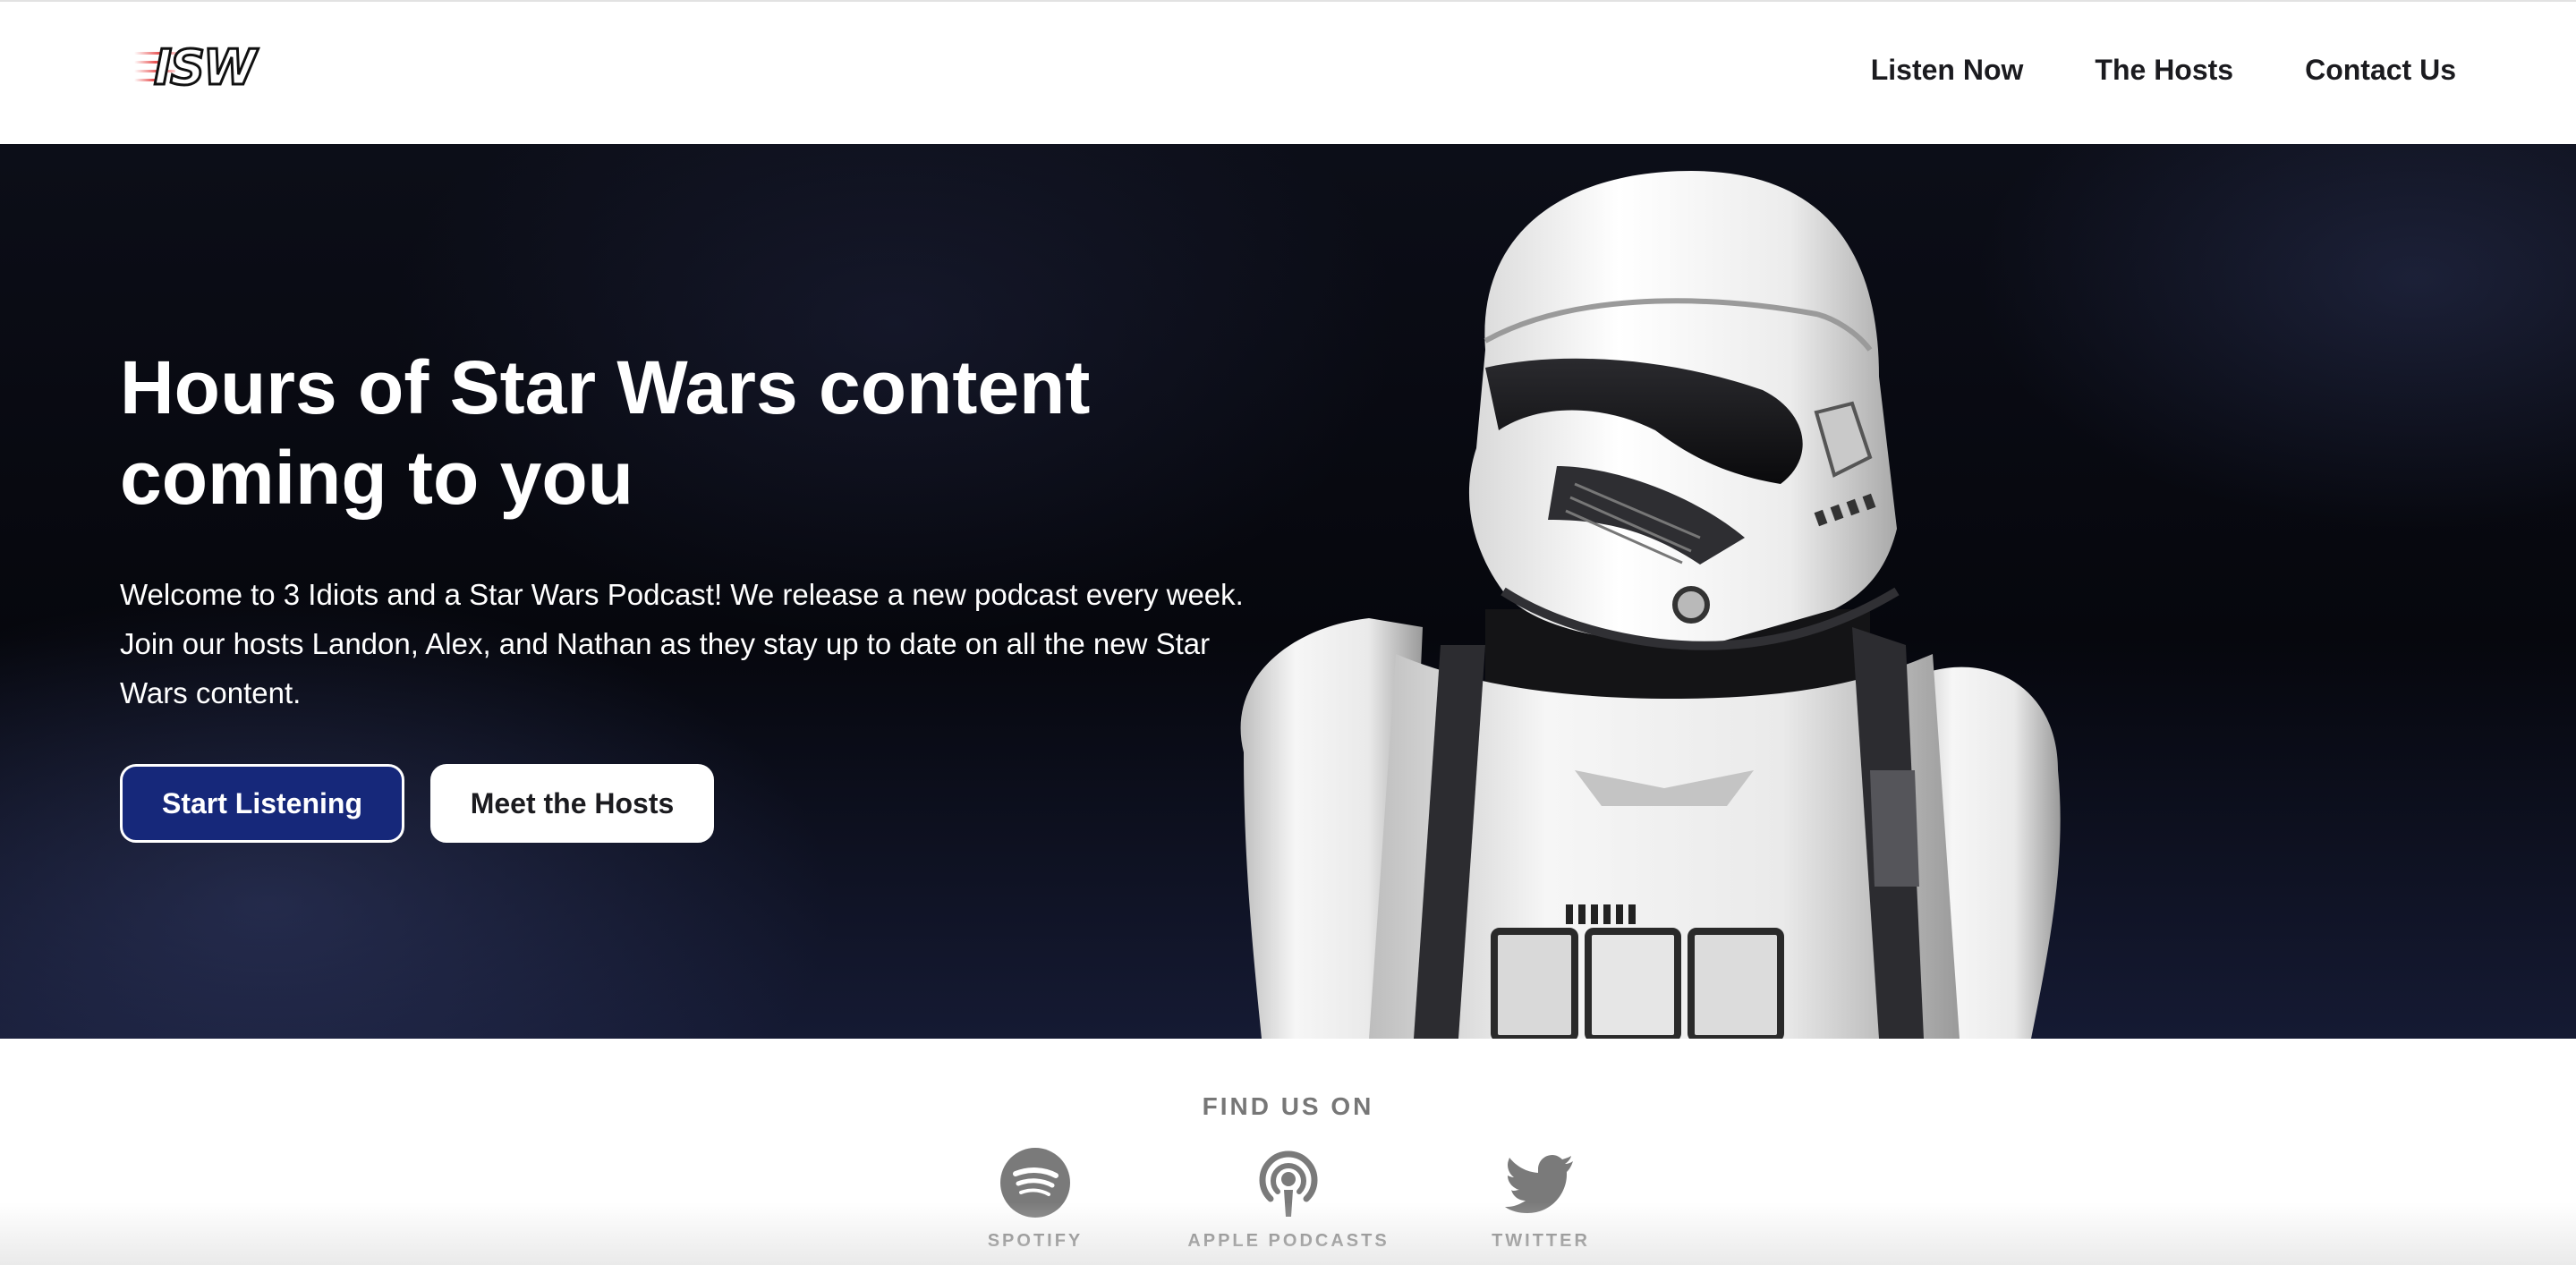 Image resolution: width=2576 pixels, height=1265 pixels. Describe the element at coordinates (1539, 1184) in the screenshot. I see `twitter-icon` at that location.